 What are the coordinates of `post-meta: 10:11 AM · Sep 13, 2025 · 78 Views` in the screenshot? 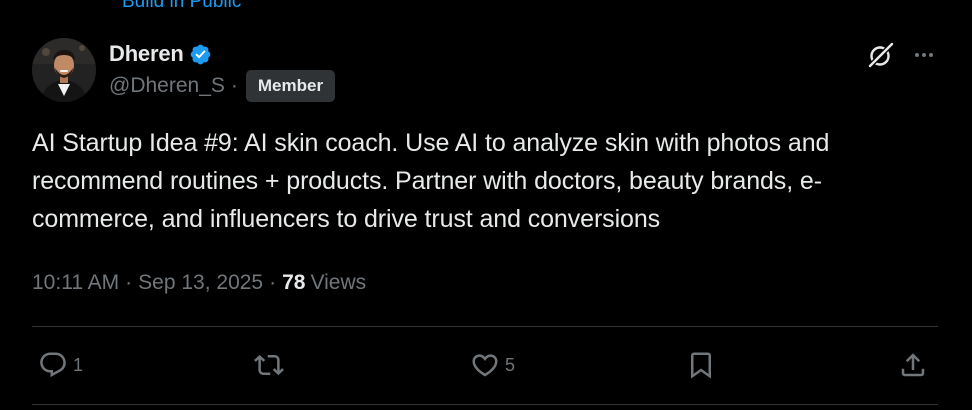 It's located at (199, 283).